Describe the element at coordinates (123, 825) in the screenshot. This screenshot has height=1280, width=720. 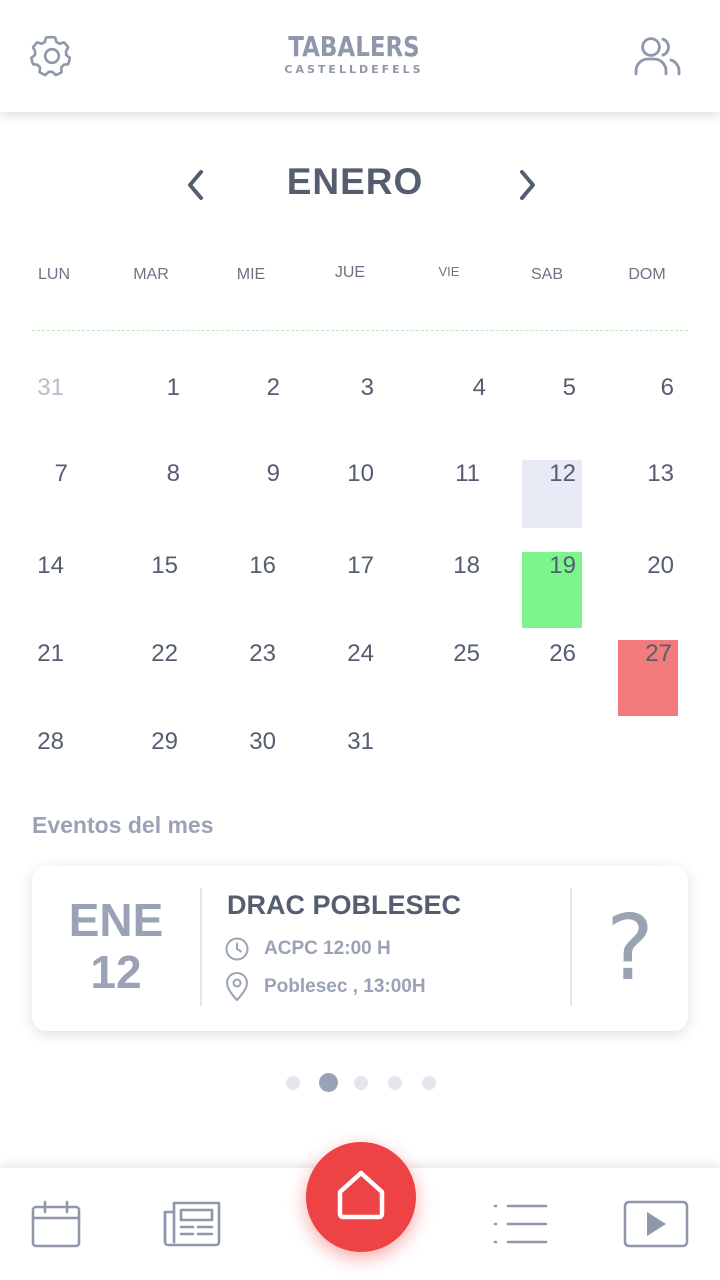
I see `events-section-title: Eventos del mes` at that location.